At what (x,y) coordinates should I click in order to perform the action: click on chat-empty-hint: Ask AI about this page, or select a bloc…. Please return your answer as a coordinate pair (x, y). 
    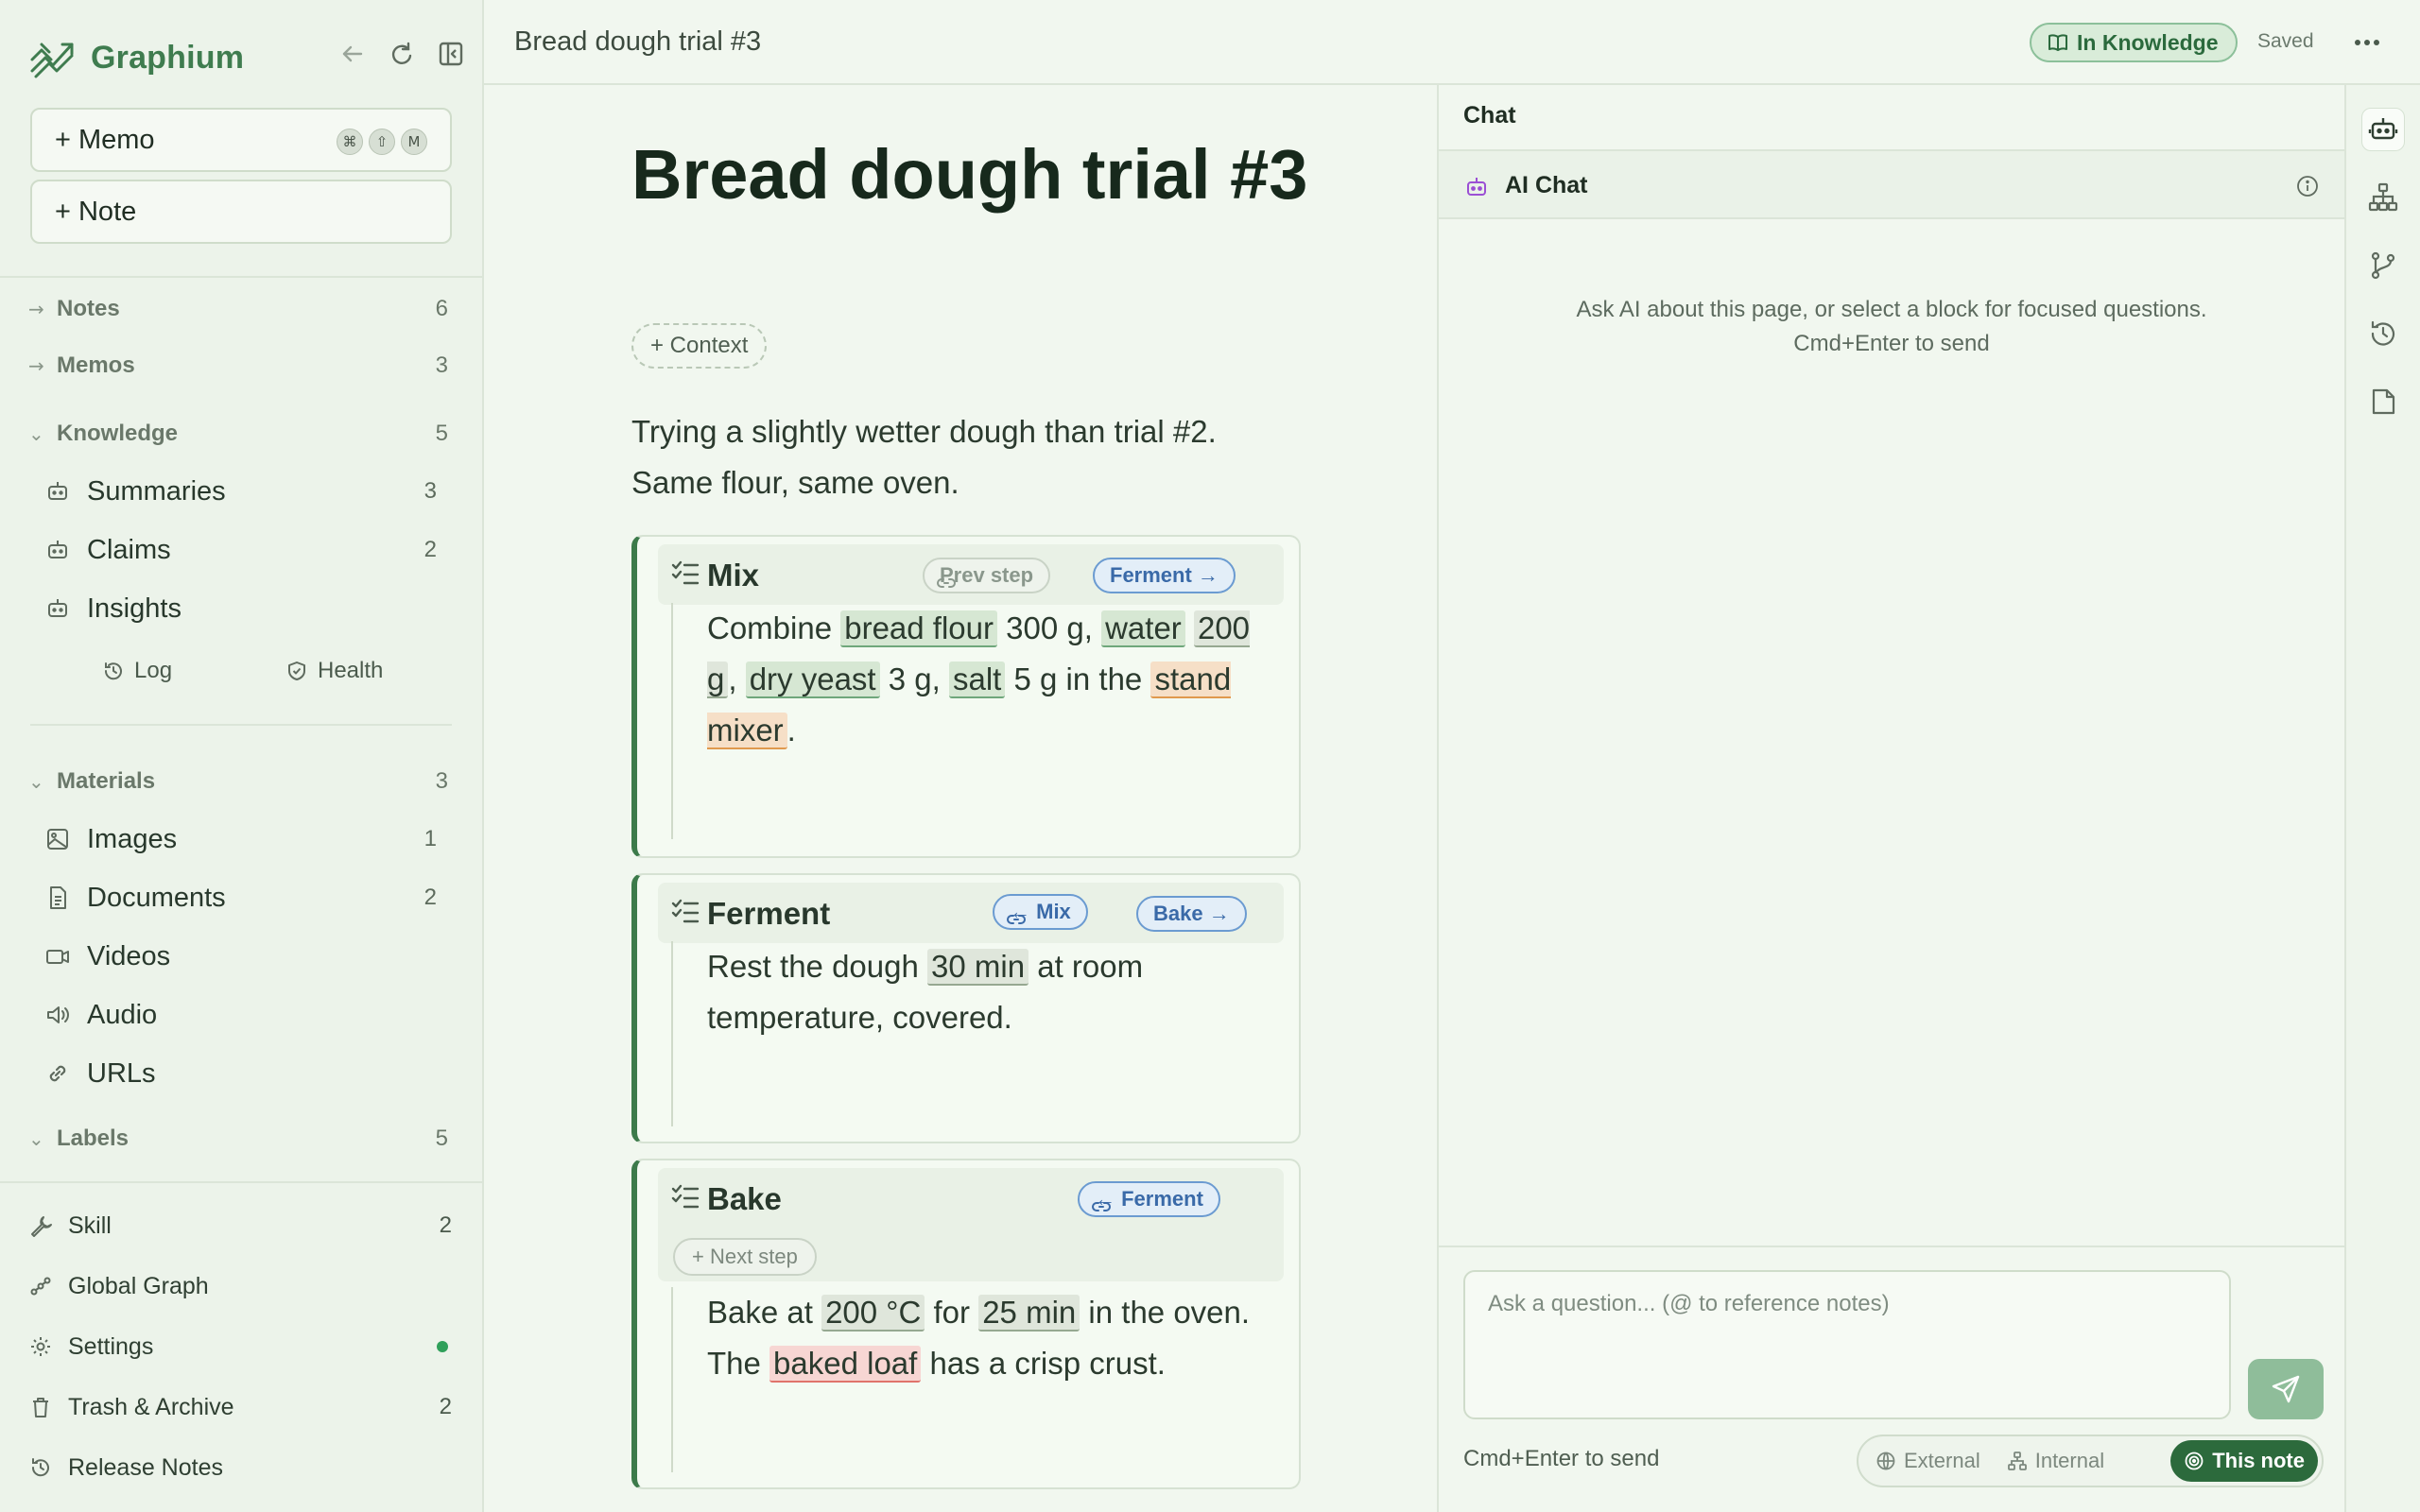
    Looking at the image, I should click on (1891, 327).